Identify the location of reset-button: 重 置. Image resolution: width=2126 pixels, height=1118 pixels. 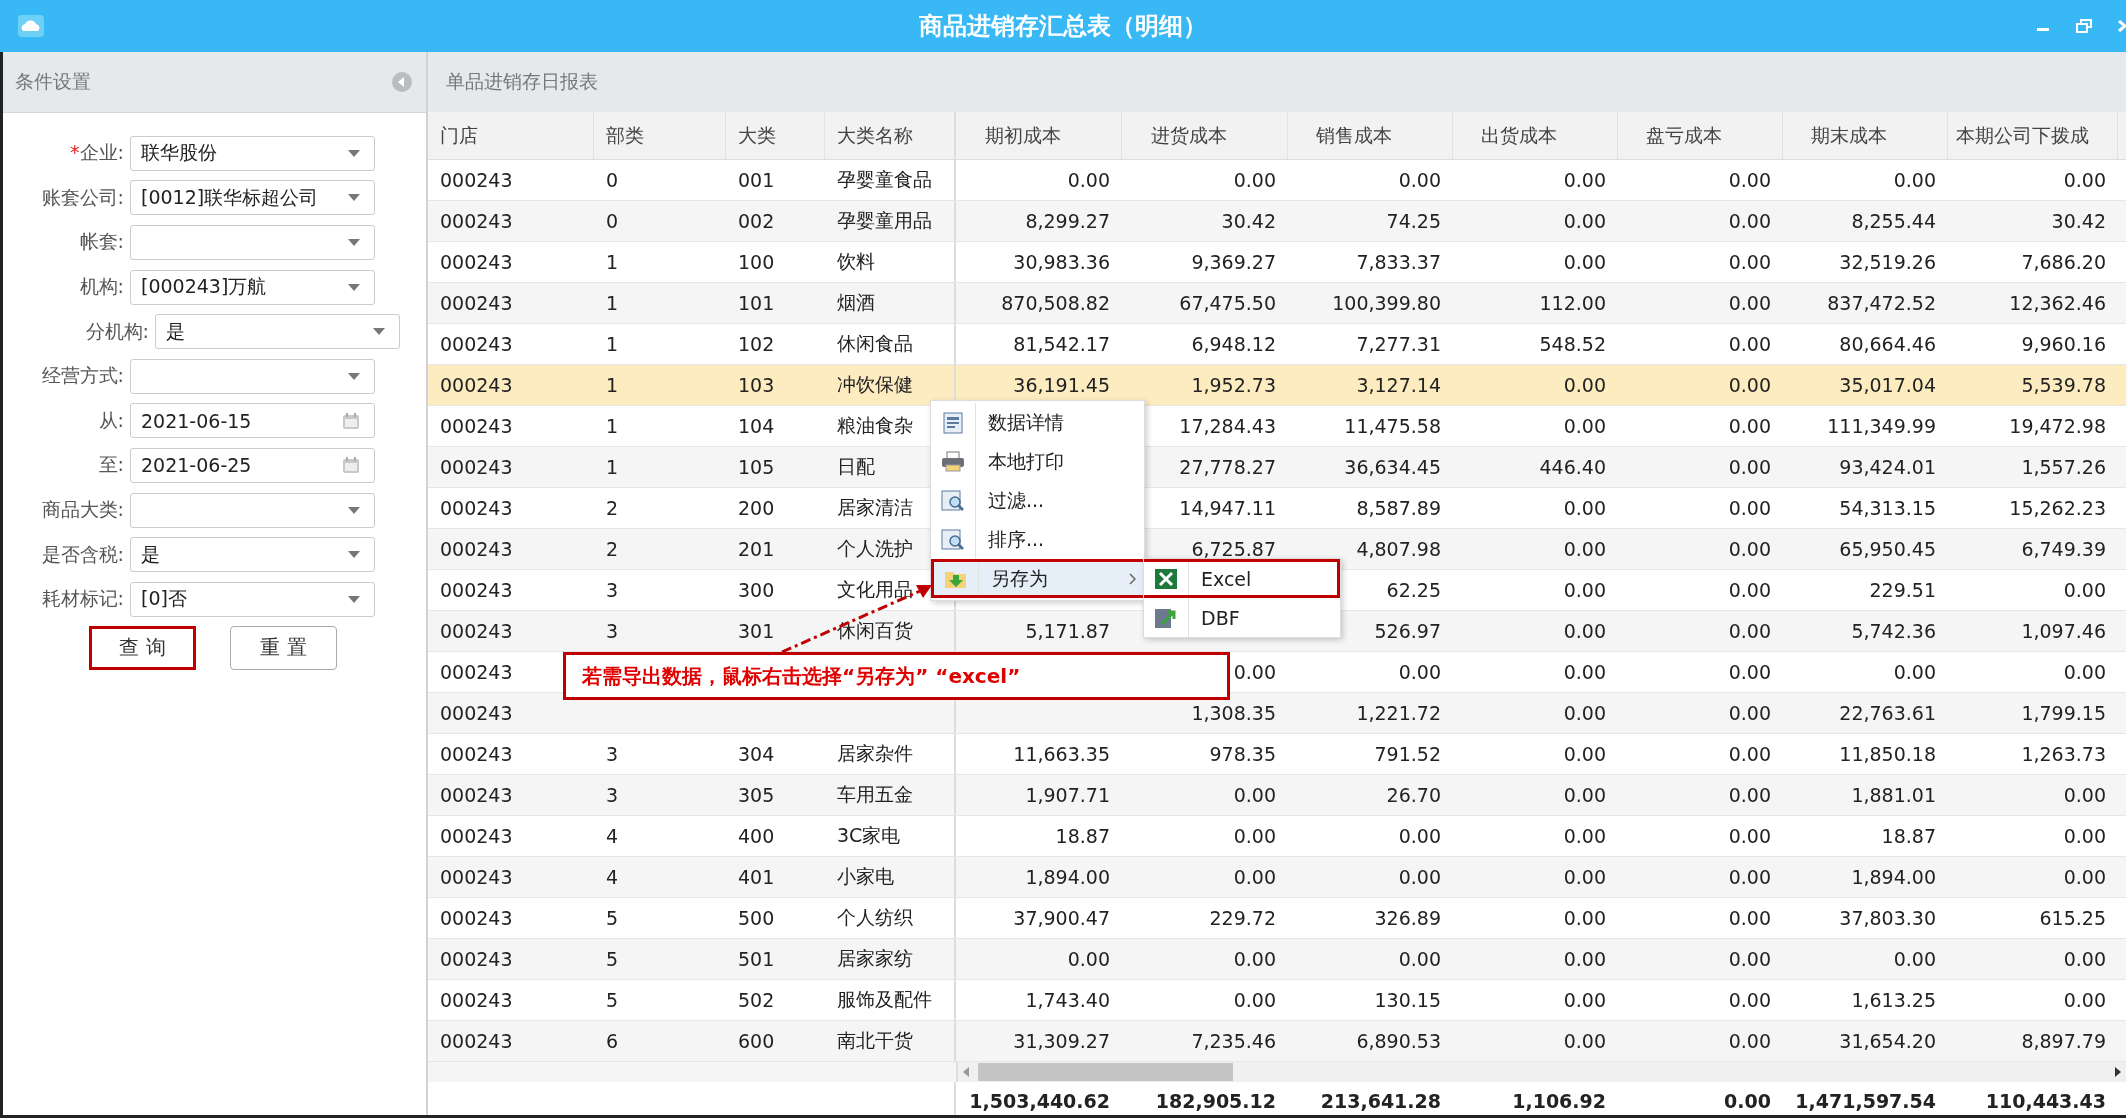
(283, 647).